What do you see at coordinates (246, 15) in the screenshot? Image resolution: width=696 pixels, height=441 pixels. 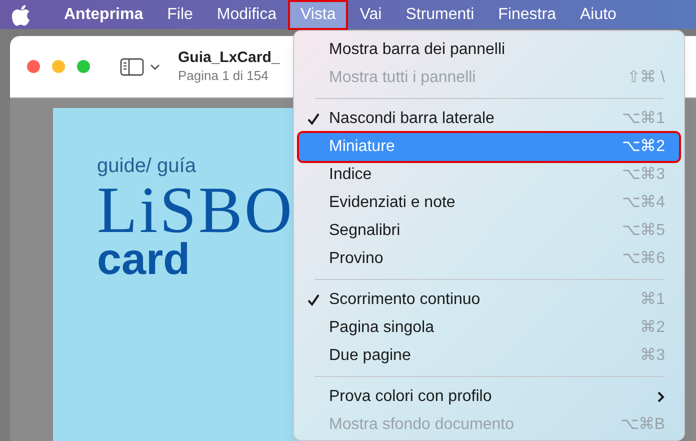 I see `menu-bar-item: Modifica` at bounding box center [246, 15].